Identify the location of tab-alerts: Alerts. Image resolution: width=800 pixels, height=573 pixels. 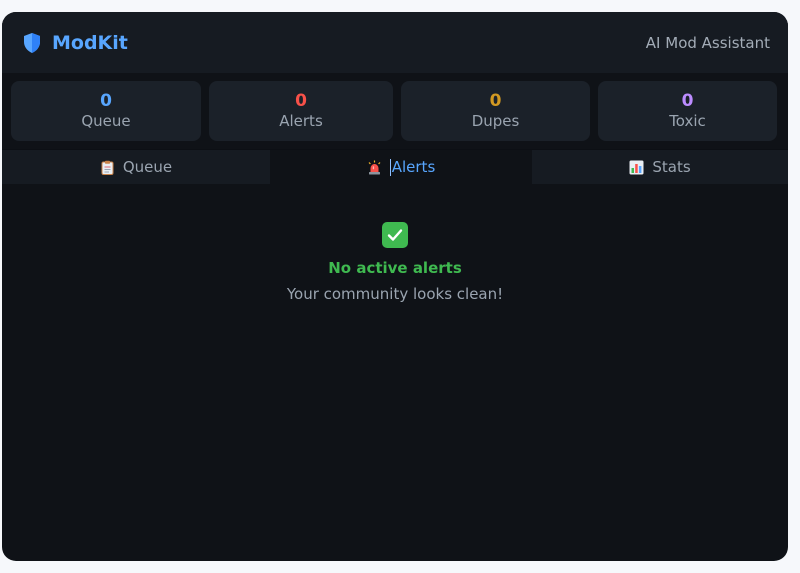
(401, 167).